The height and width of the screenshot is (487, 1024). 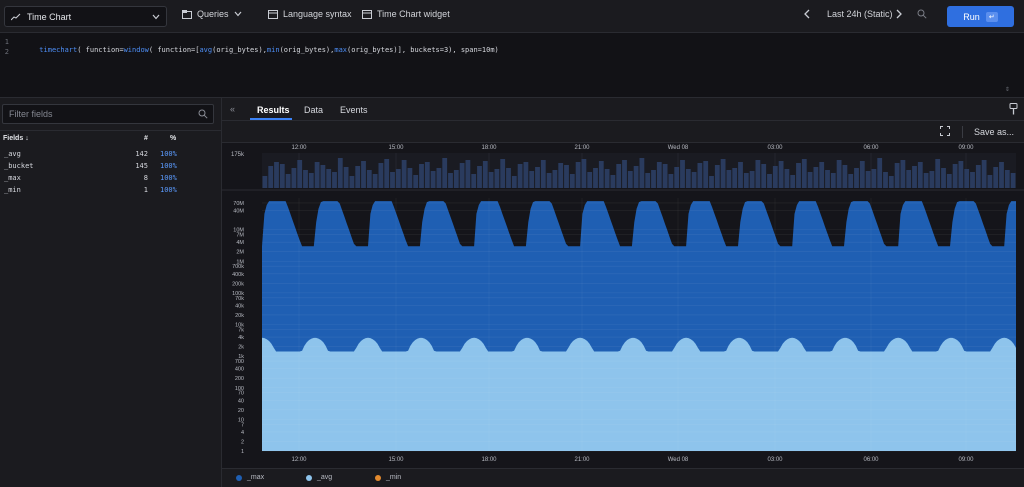 I want to click on legend-item-avg: _avg, so click(x=319, y=477).